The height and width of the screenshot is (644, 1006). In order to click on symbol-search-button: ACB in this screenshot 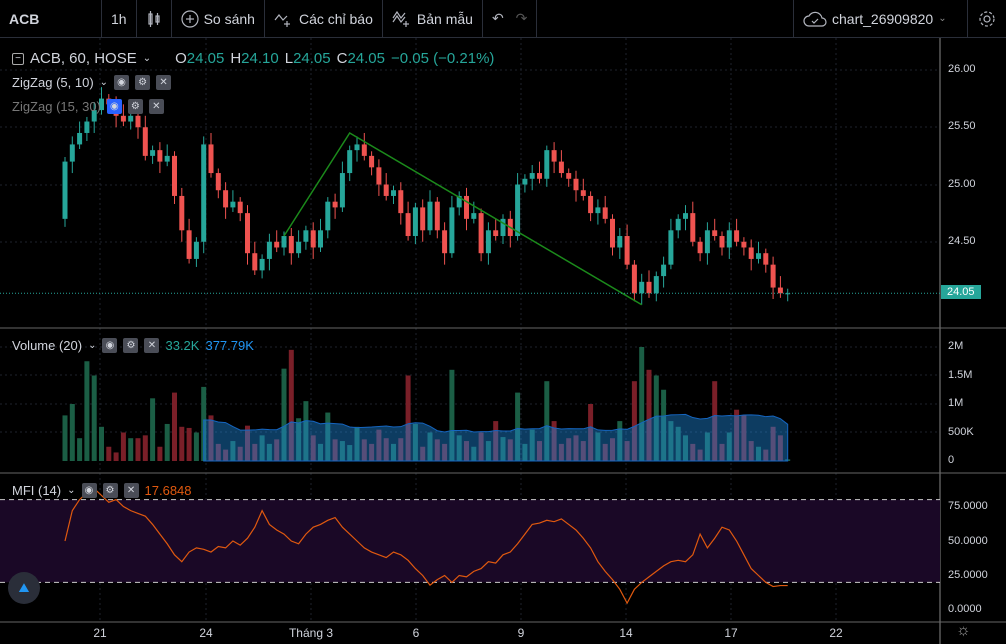, I will do `click(51, 19)`.